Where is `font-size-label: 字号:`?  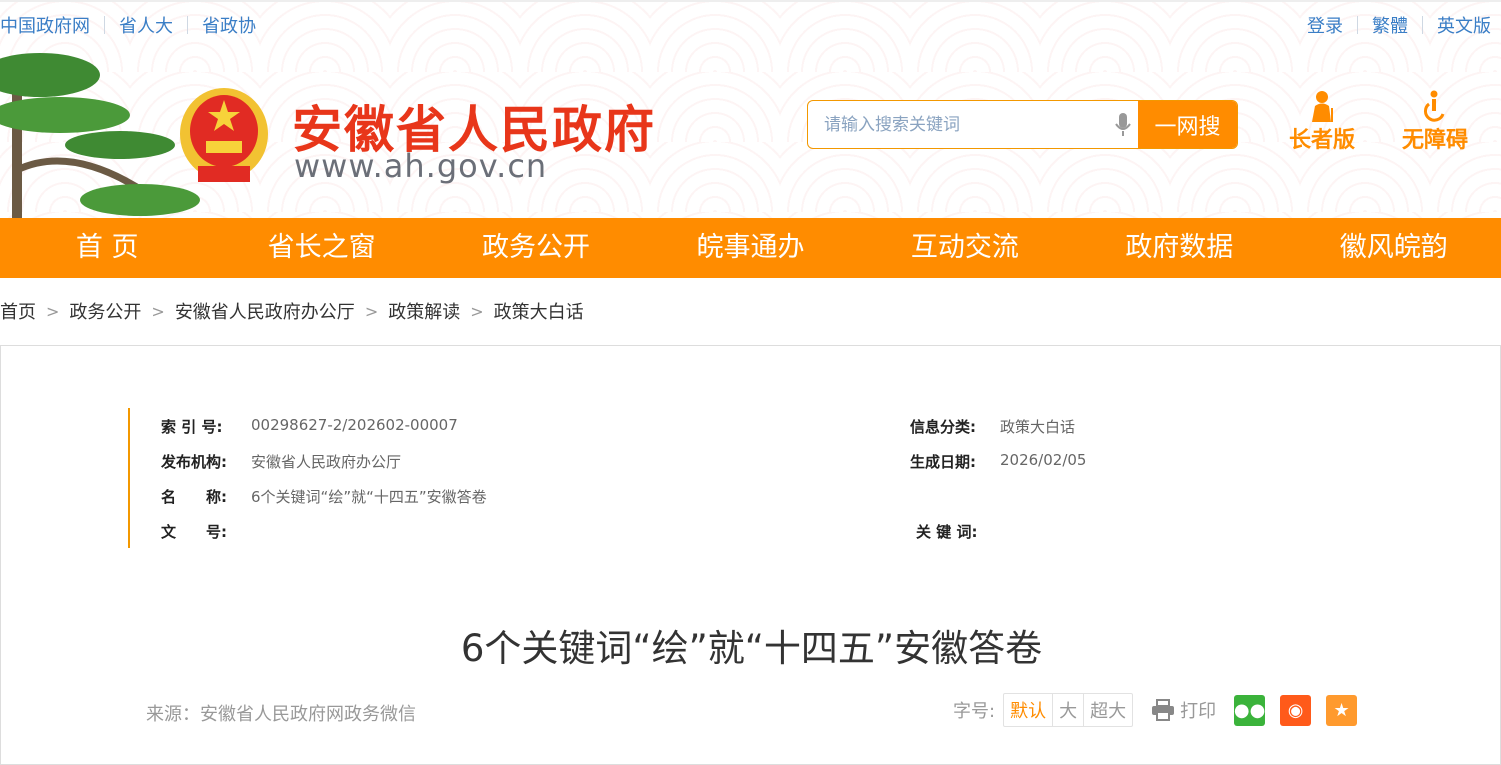 font-size-label: 字号: is located at coordinates (974, 711).